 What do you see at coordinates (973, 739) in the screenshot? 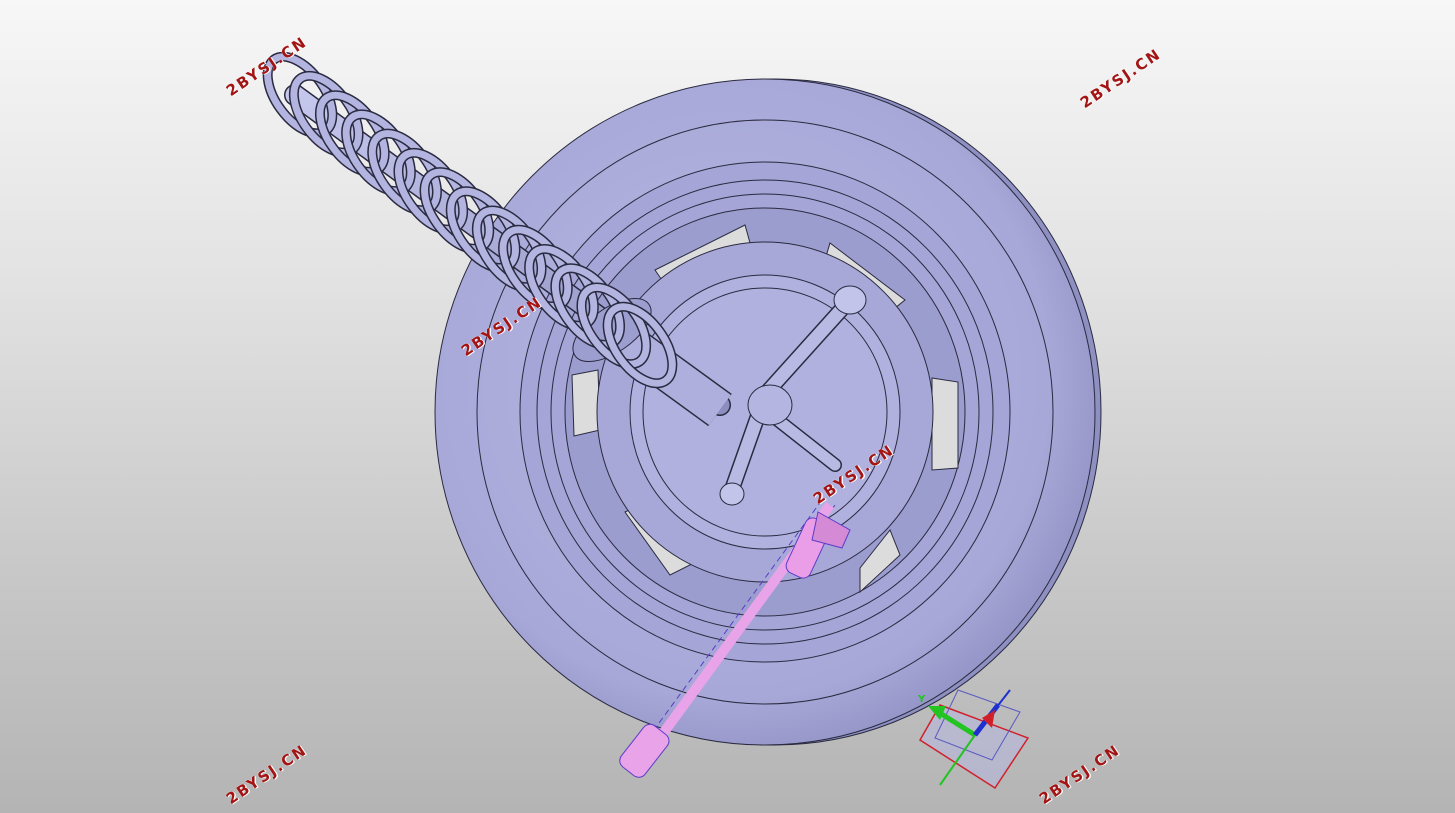
I see `coordinate-triad: Y` at bounding box center [973, 739].